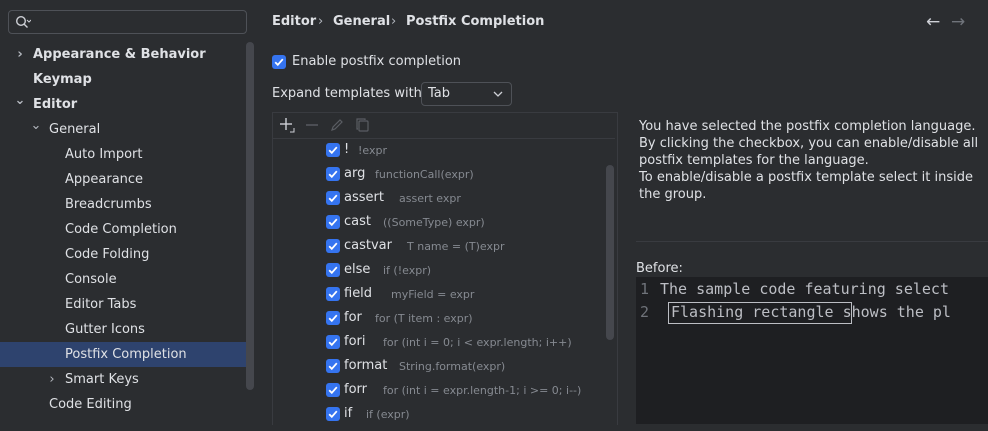  What do you see at coordinates (659, 268) in the screenshot?
I see `before-label: Before:` at bounding box center [659, 268].